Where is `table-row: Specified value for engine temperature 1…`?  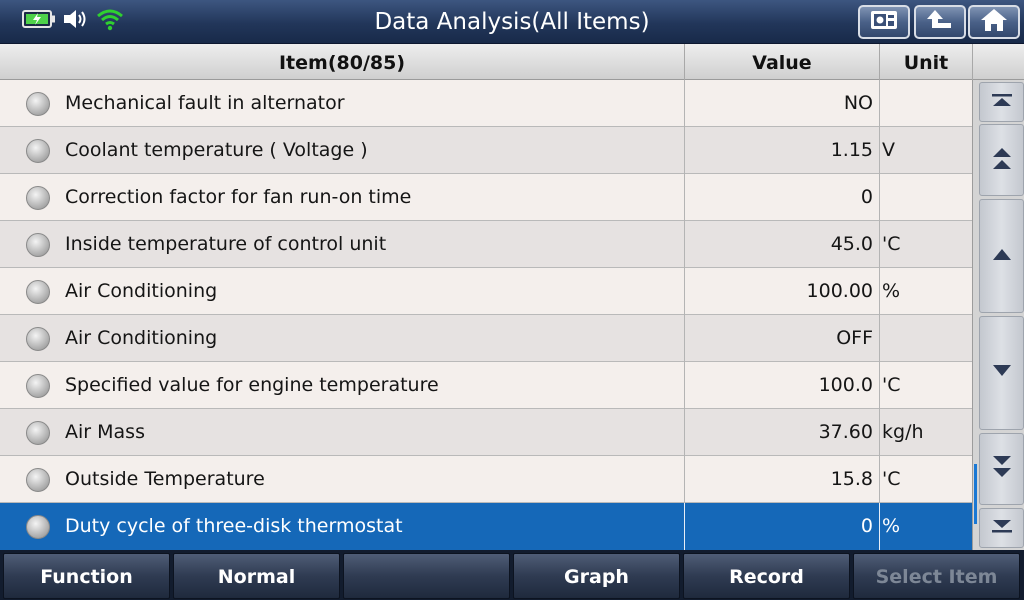
table-row: Specified value for engine temperature 1… is located at coordinates (486, 385).